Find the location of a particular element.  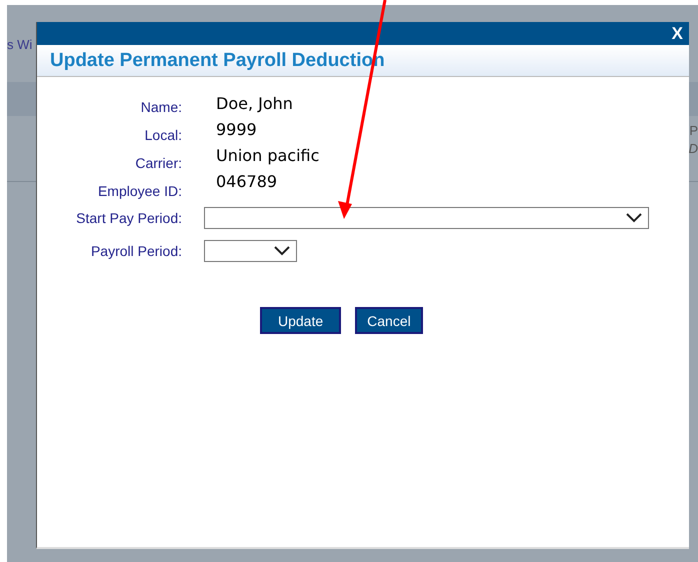

field-value: 9999 is located at coordinates (237, 130).